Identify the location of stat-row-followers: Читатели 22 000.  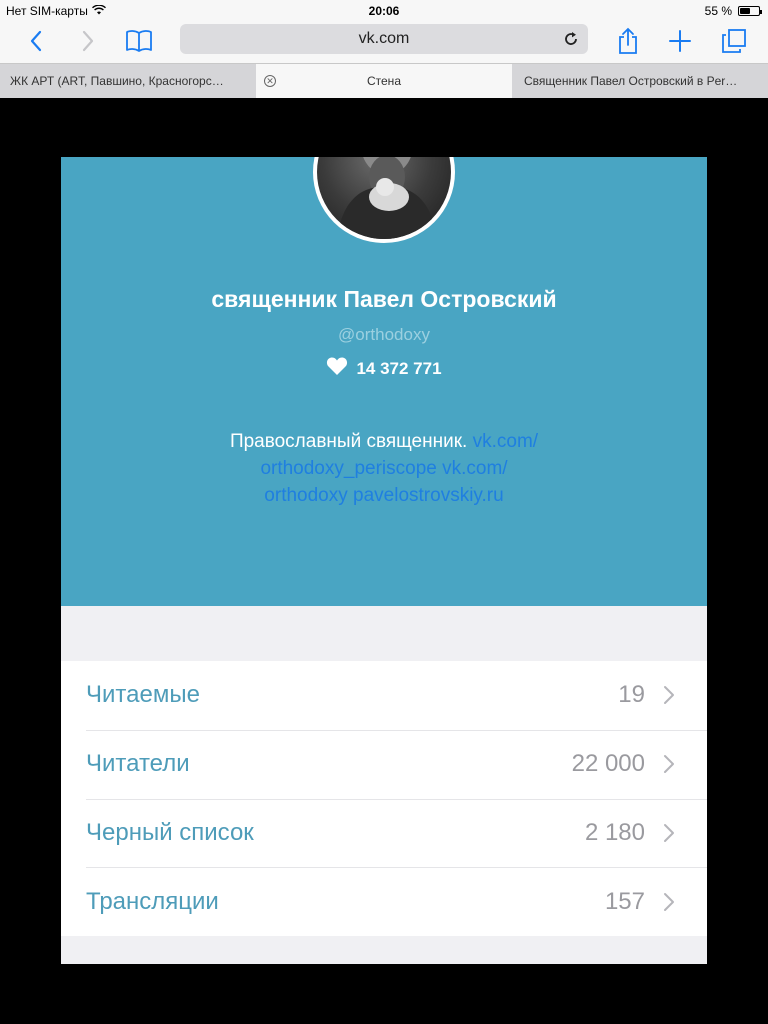
(384, 764).